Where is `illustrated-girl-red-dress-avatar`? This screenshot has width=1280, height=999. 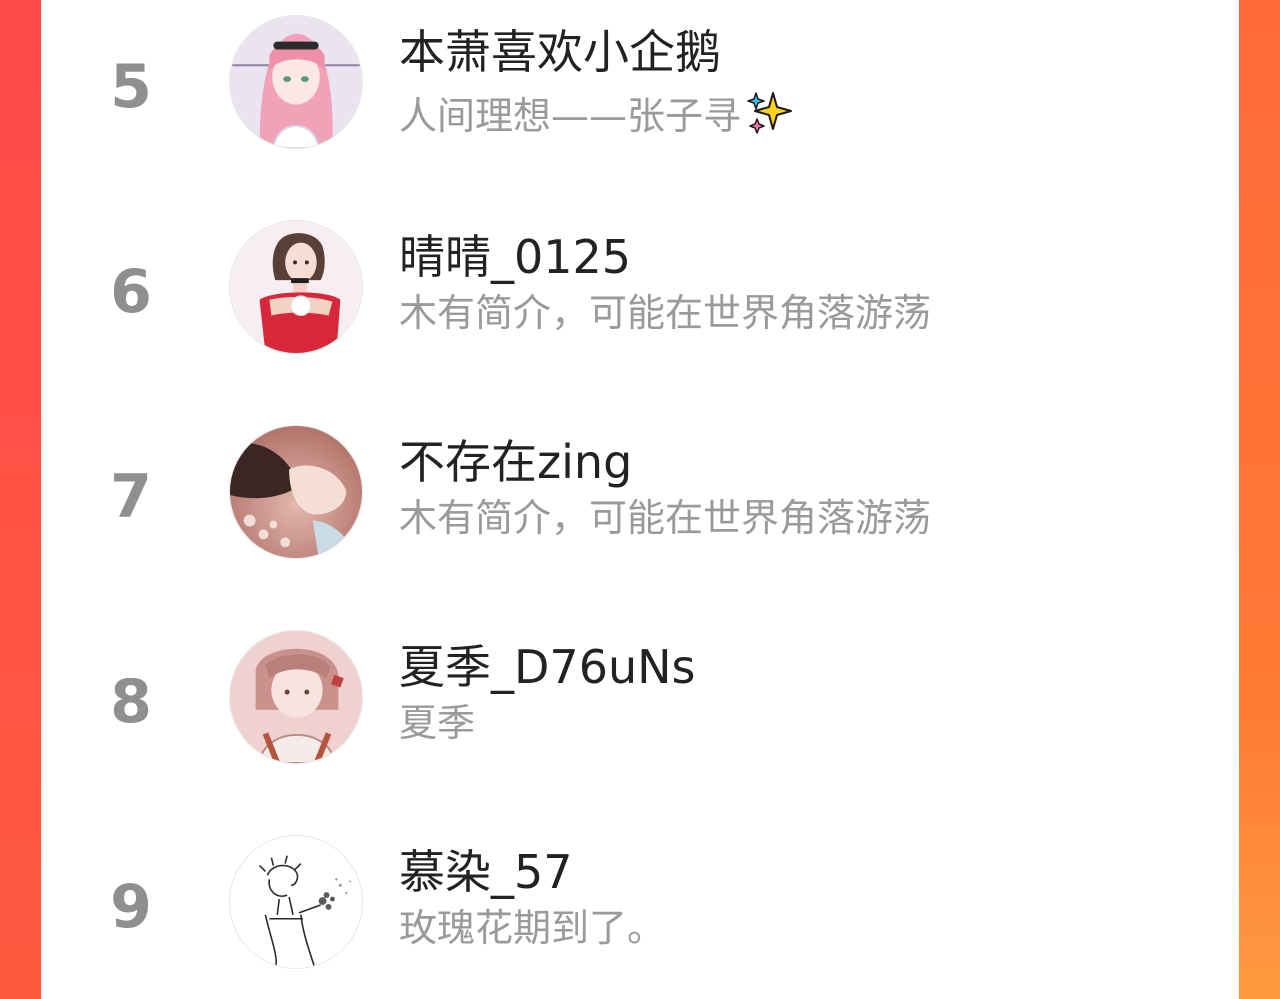
illustrated-girl-red-dress-avatar is located at coordinates (296, 287).